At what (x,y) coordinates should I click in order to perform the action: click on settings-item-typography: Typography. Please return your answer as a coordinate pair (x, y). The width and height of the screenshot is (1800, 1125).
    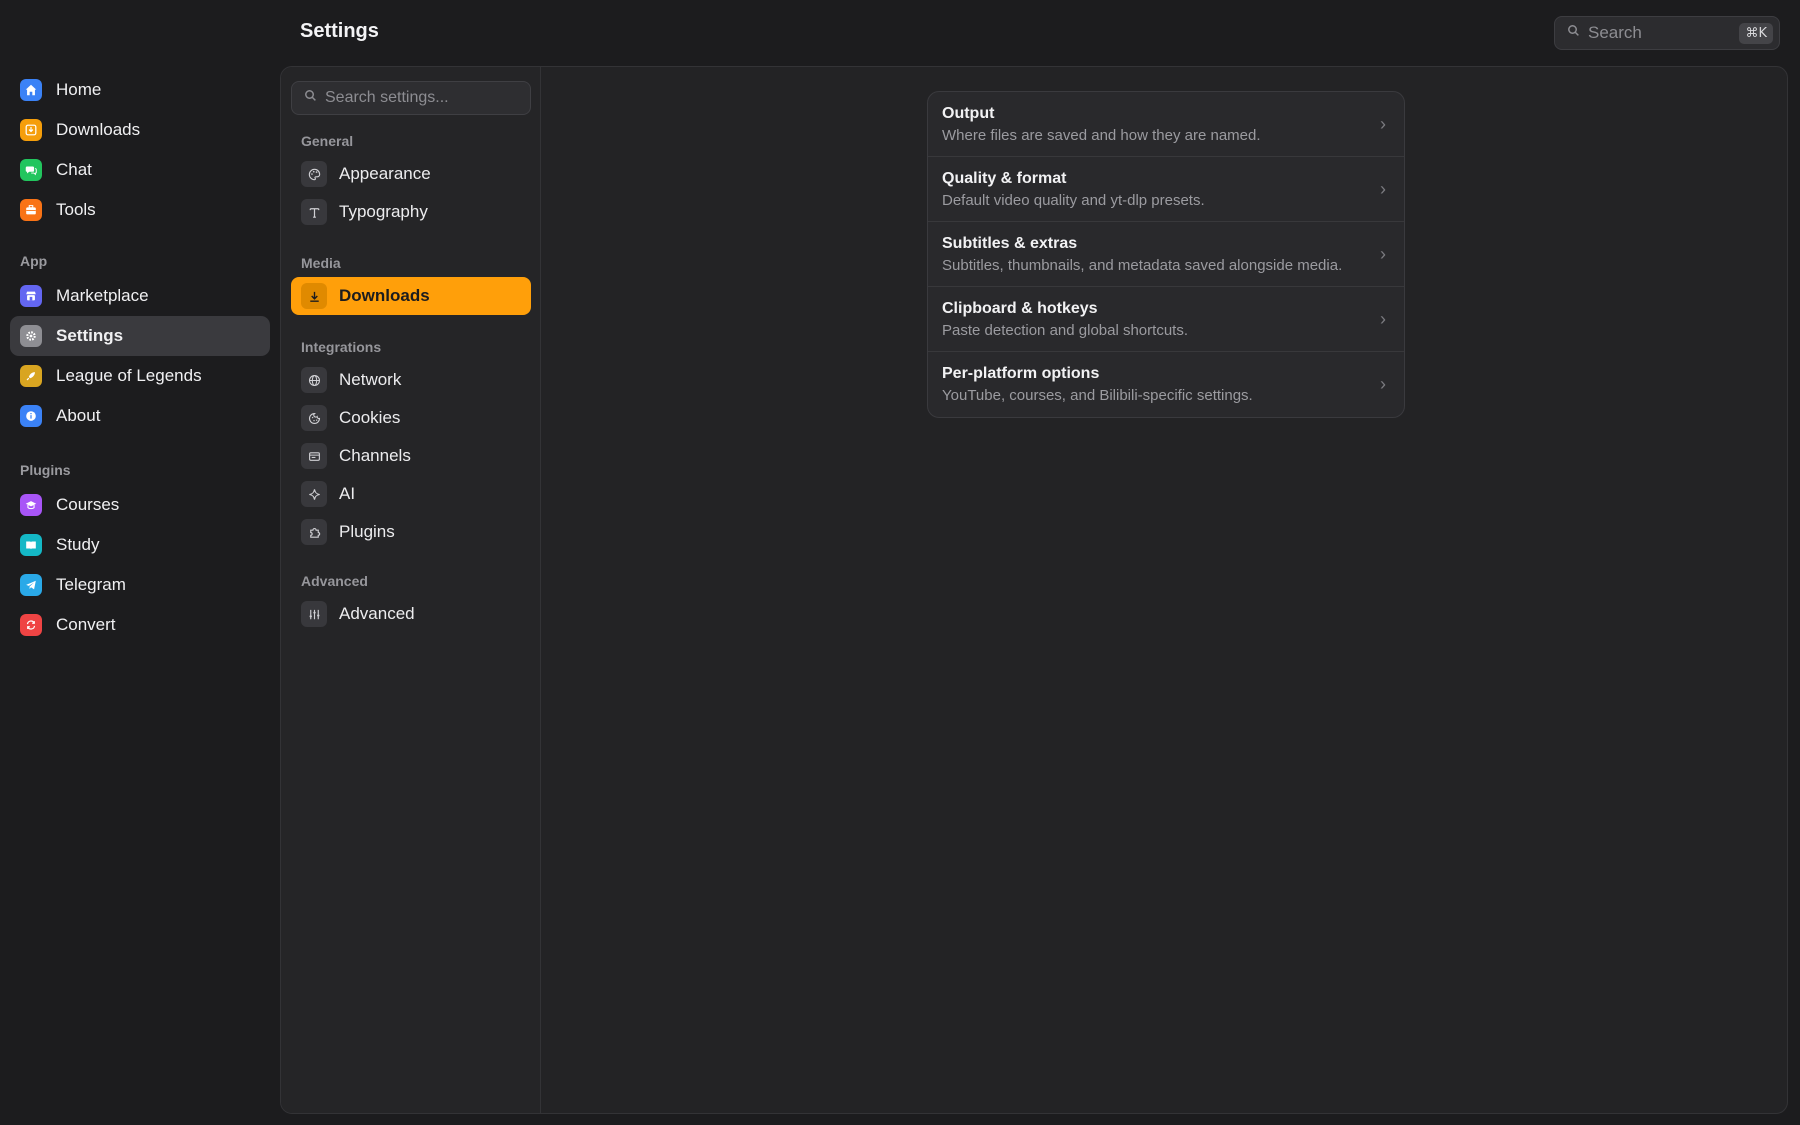
    Looking at the image, I should click on (411, 212).